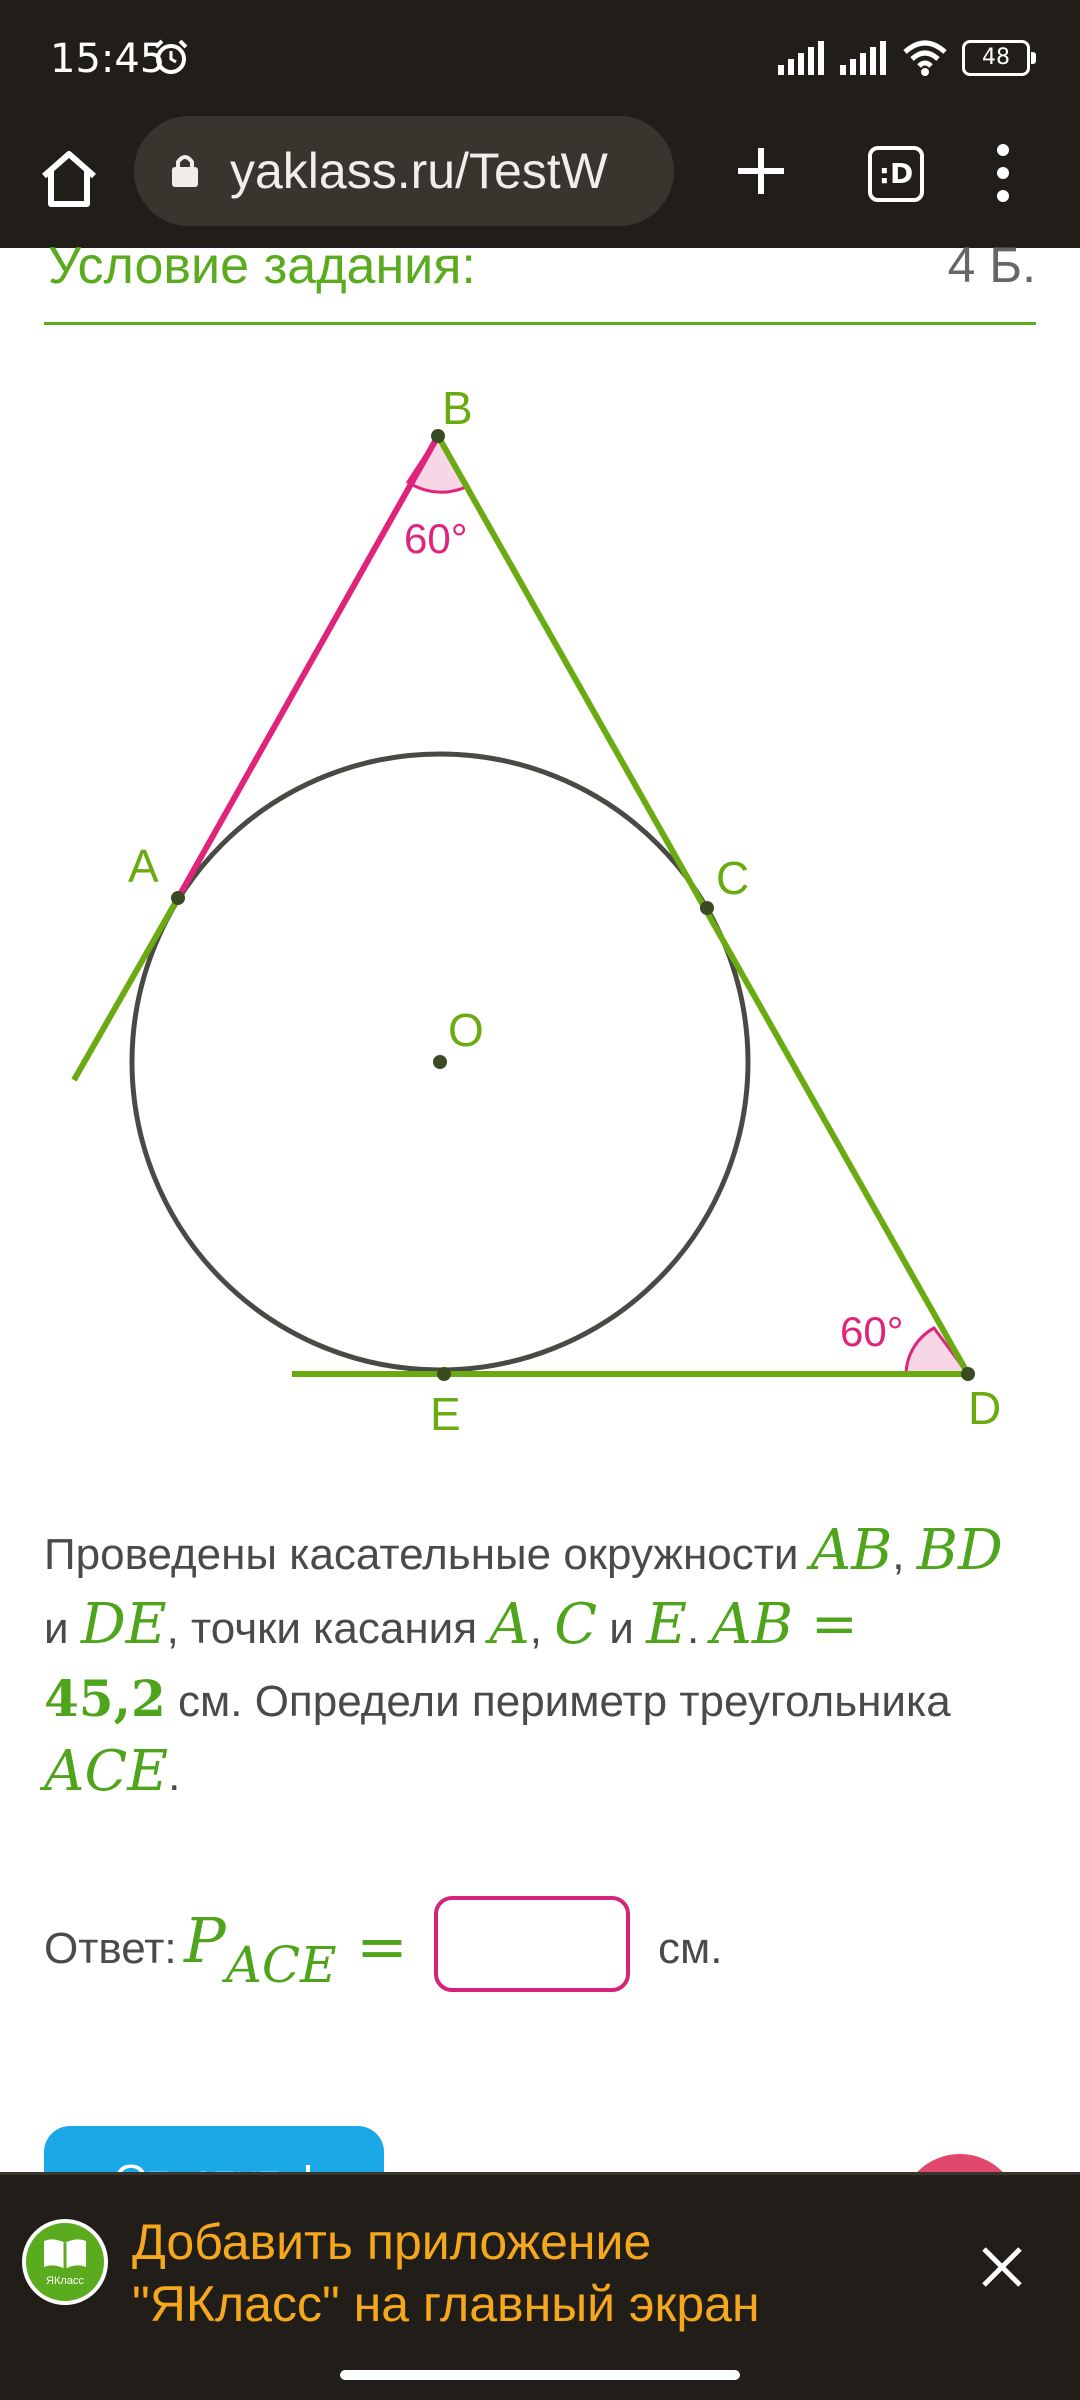 This screenshot has height=2400, width=1080. Describe the element at coordinates (185, 171) in the screenshot. I see `lock-icon` at that location.